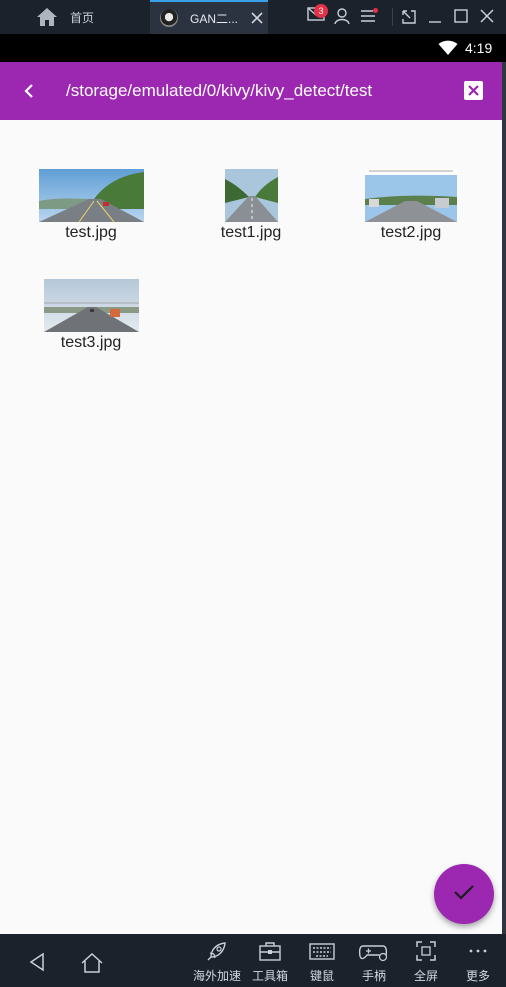 This screenshot has width=506, height=987. Describe the element at coordinates (435, 19) in the screenshot. I see `minimize-icon` at that location.